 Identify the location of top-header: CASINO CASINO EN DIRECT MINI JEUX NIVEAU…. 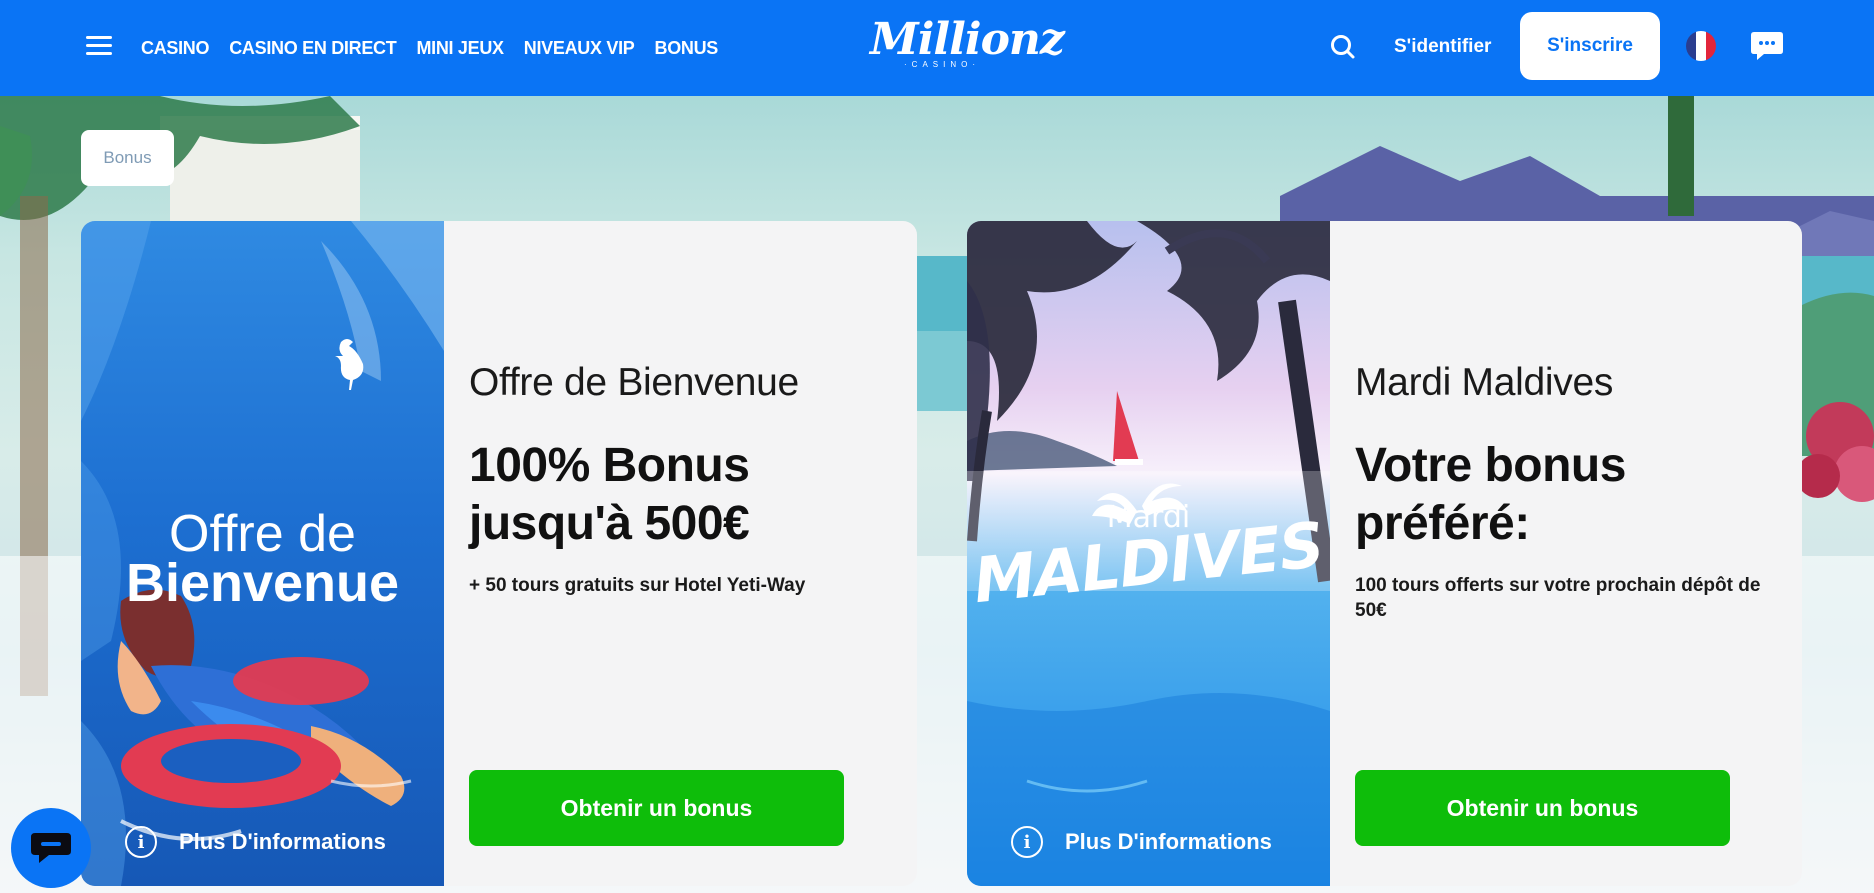
(937, 48).